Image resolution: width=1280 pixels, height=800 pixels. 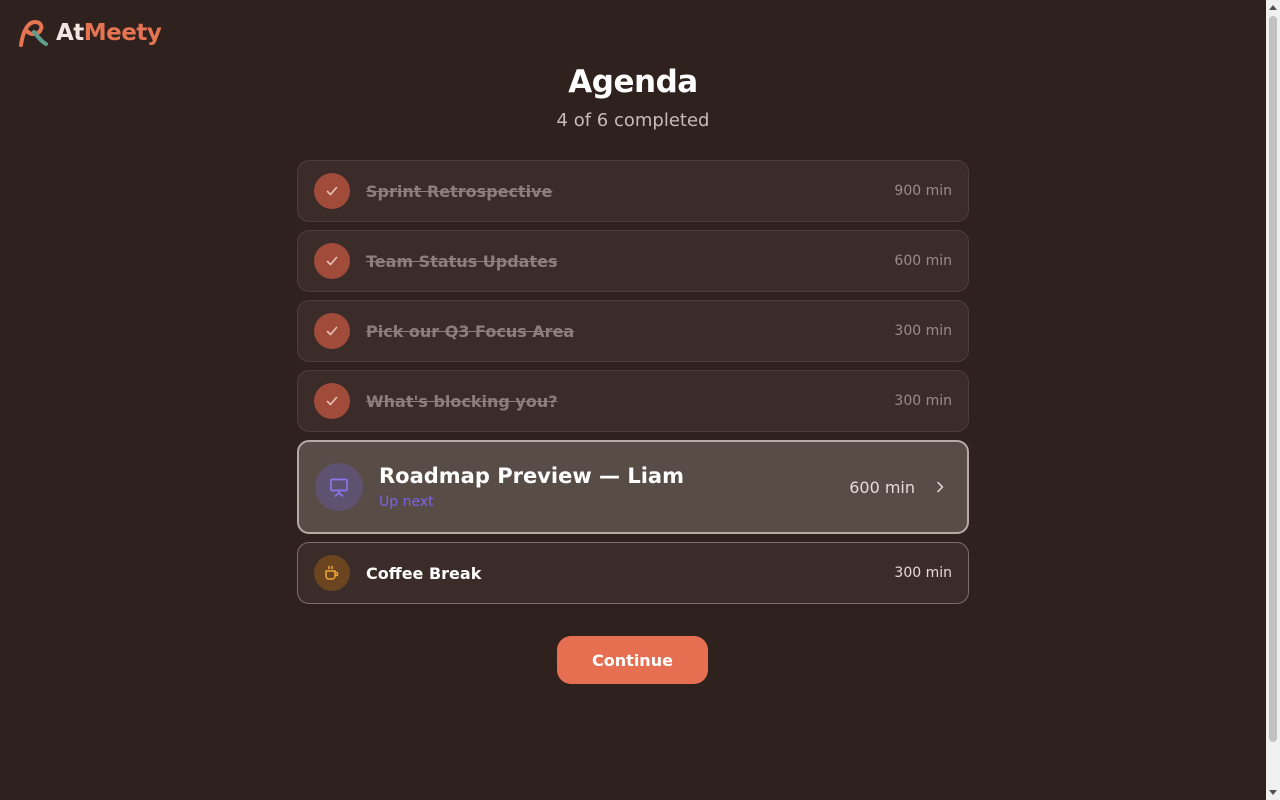 I want to click on agenda-item-pending: Coffee Break 300 min, so click(x=633, y=573).